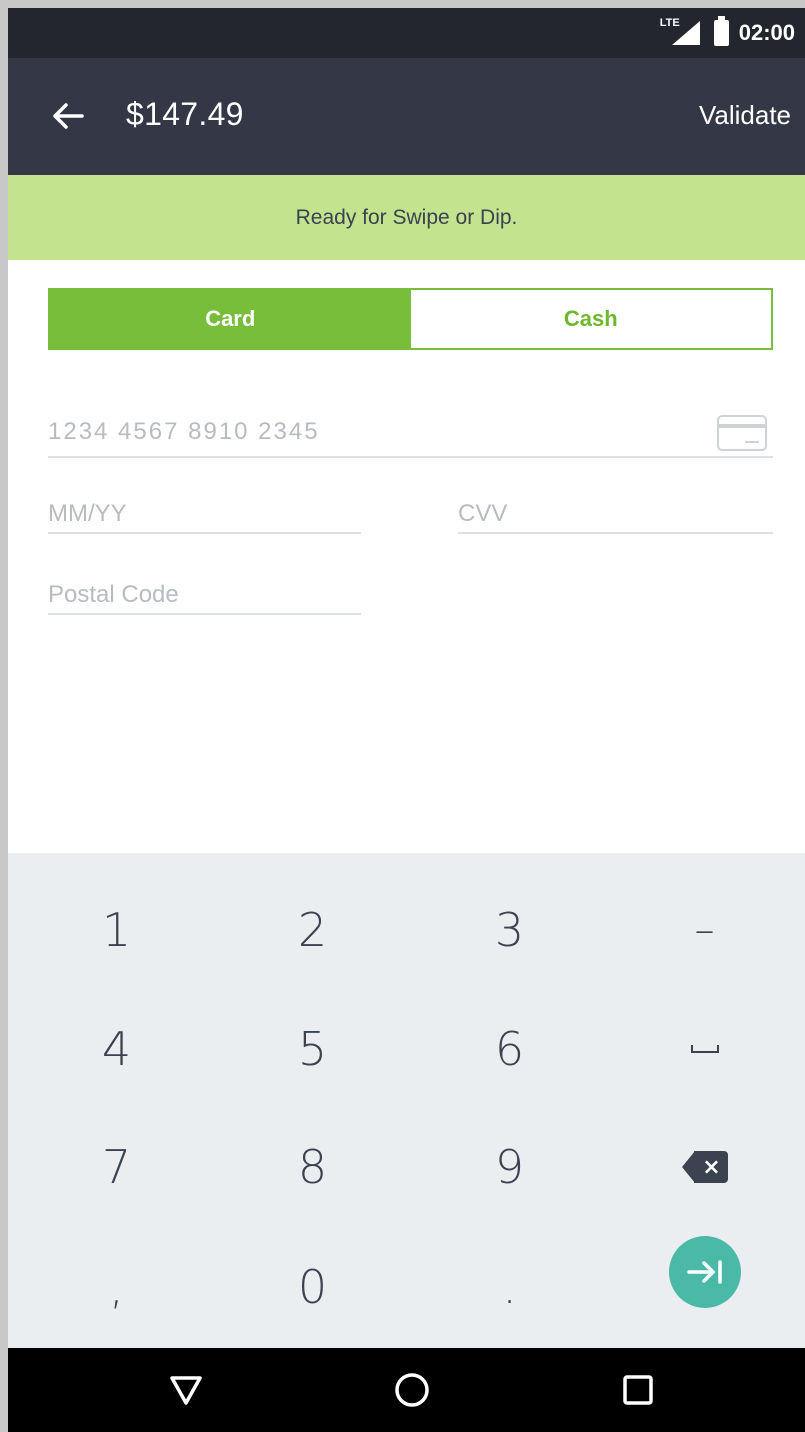 This screenshot has width=805, height=1432. I want to click on key-backspace: ×, so click(704, 1167).